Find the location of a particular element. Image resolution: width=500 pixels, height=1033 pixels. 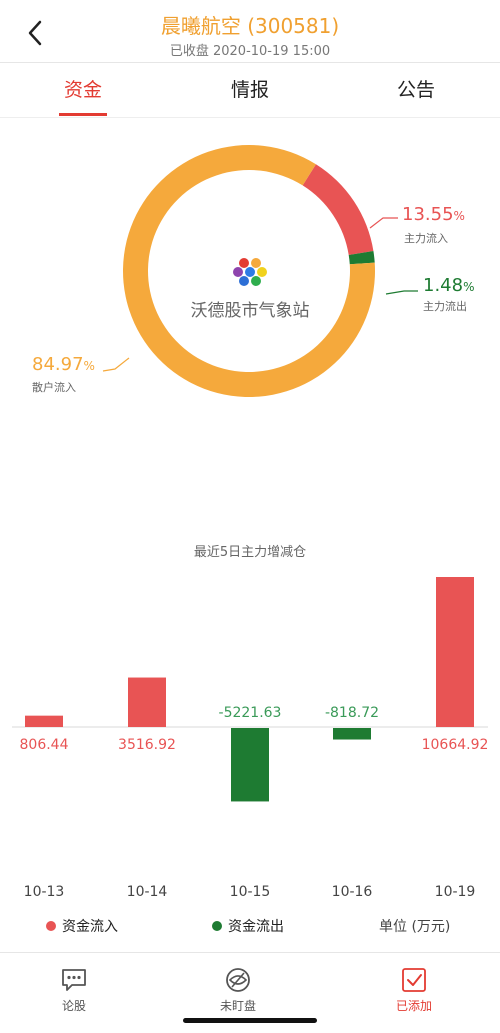

main-inflow-pct: 13.55% is located at coordinates (433, 214).